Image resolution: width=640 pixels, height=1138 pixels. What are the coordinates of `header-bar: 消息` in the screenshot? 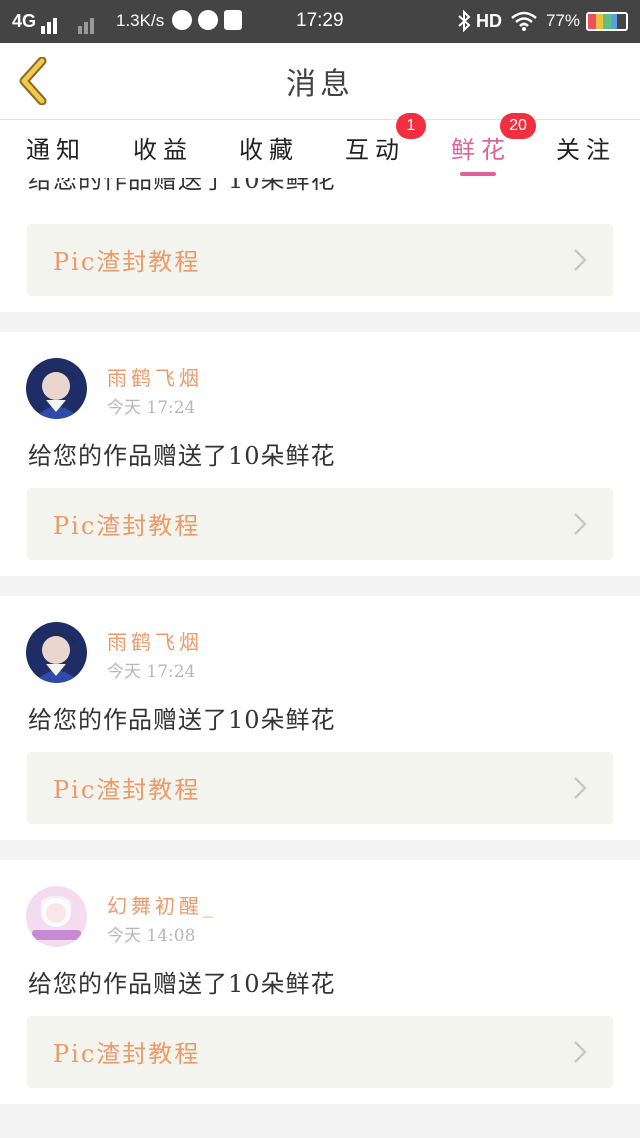 It's located at (320, 81).